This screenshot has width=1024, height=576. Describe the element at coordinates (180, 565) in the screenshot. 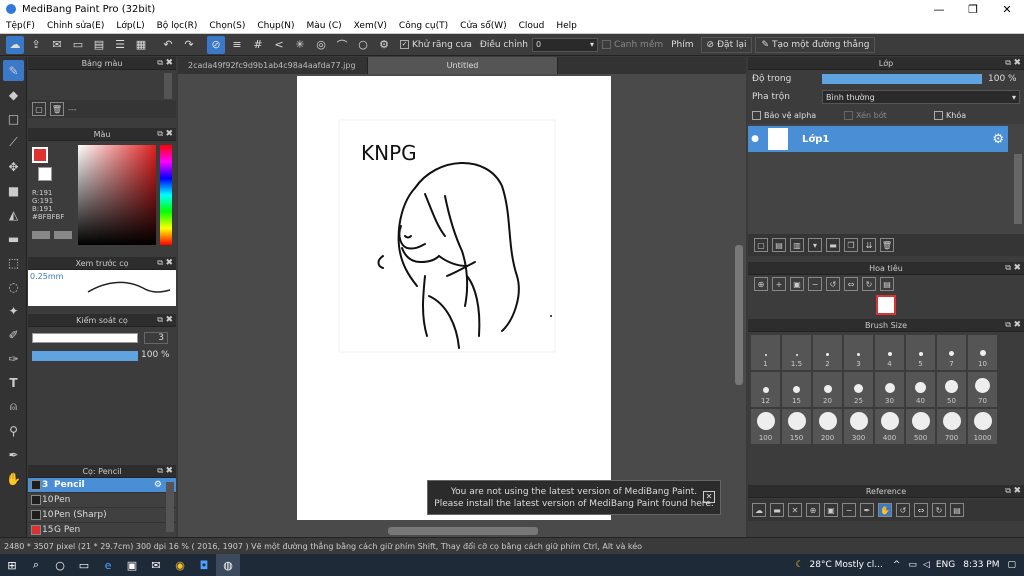

I see `chrome-icon: ◉` at that location.